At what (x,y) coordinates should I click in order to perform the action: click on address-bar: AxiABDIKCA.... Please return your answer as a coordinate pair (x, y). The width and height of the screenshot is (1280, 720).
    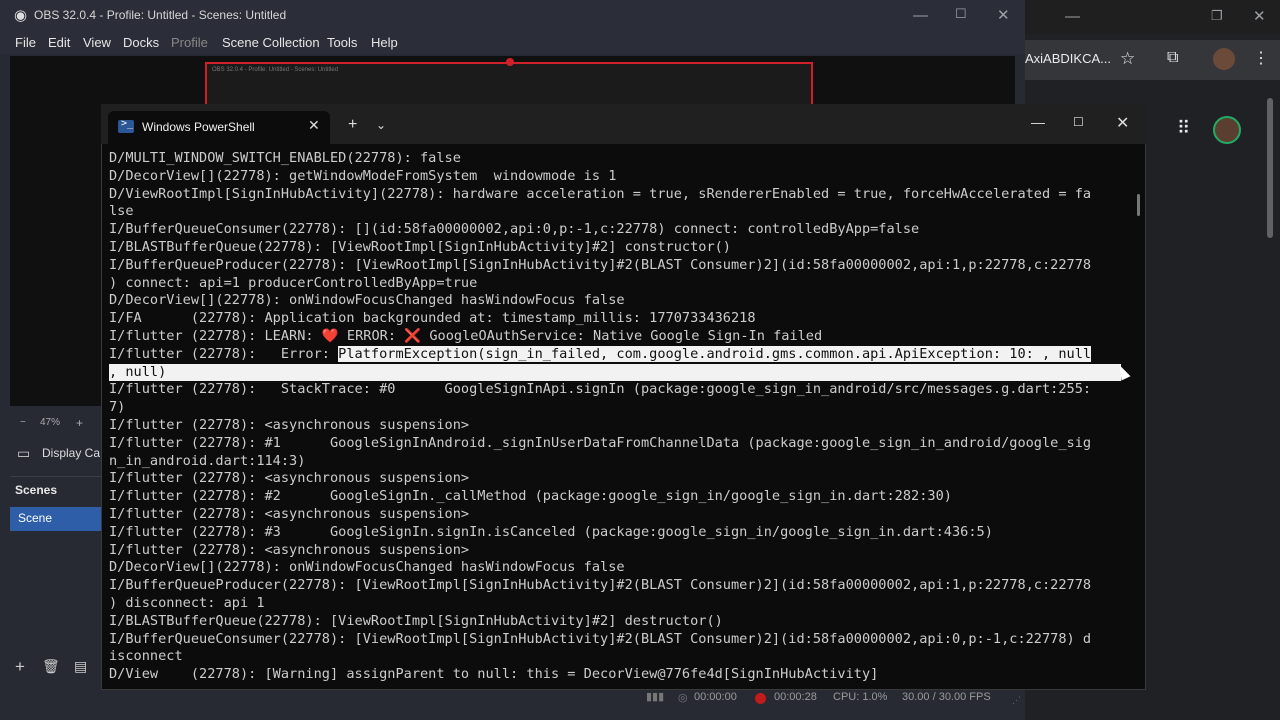
    Looking at the image, I should click on (1068, 58).